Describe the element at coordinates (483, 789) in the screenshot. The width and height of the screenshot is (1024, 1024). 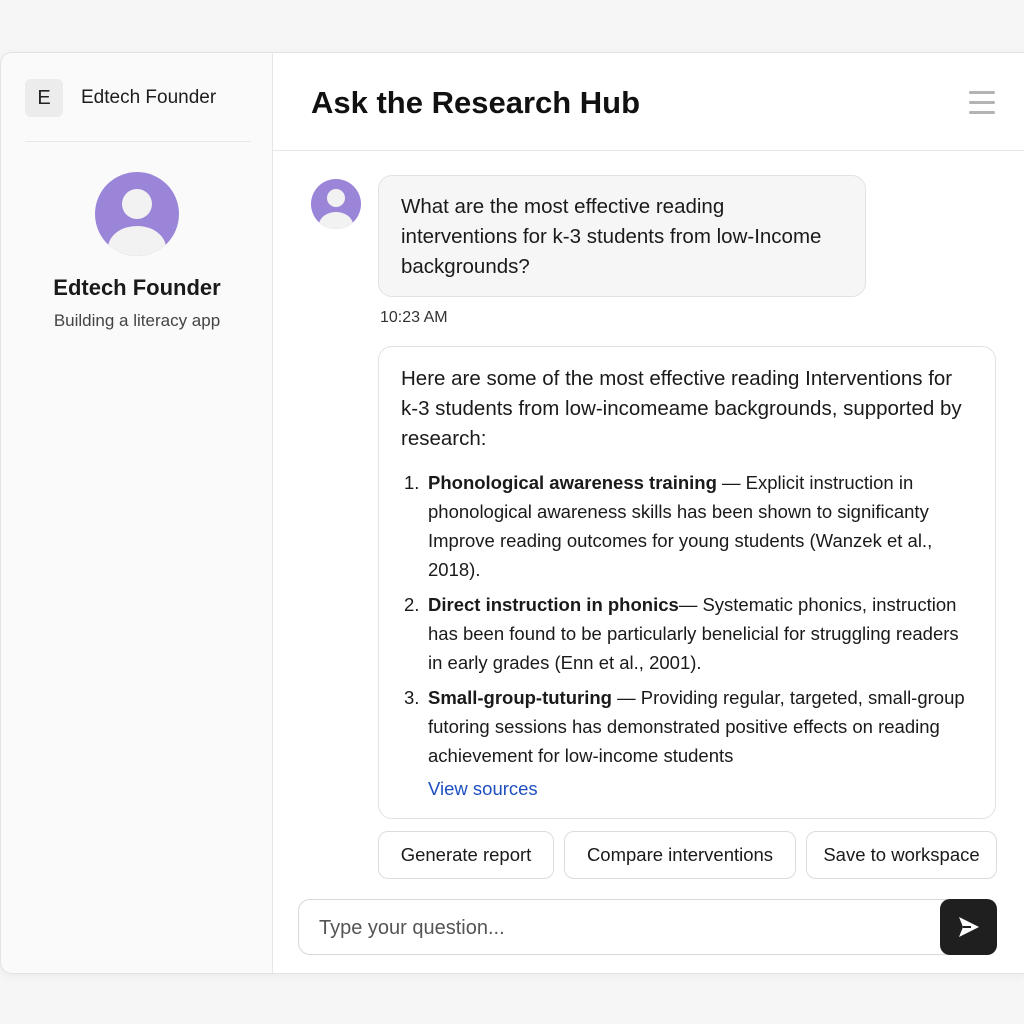
I see `view-sources-link: View sources` at that location.